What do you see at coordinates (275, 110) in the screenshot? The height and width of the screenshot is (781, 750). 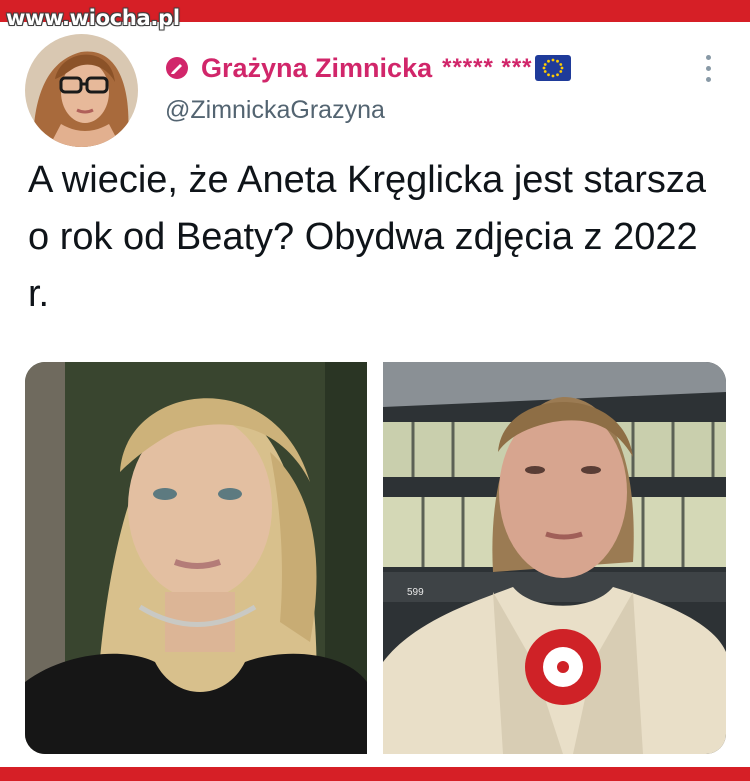 I see `author-handle: @ZimnickaGrazyna` at bounding box center [275, 110].